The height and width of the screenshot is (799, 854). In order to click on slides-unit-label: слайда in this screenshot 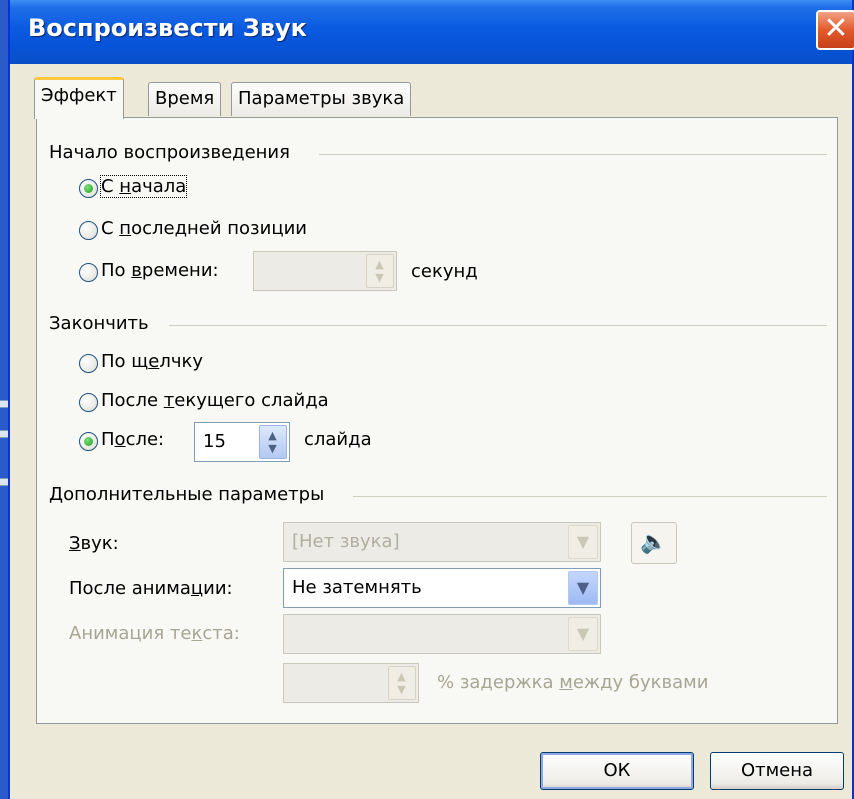, I will do `click(338, 439)`.